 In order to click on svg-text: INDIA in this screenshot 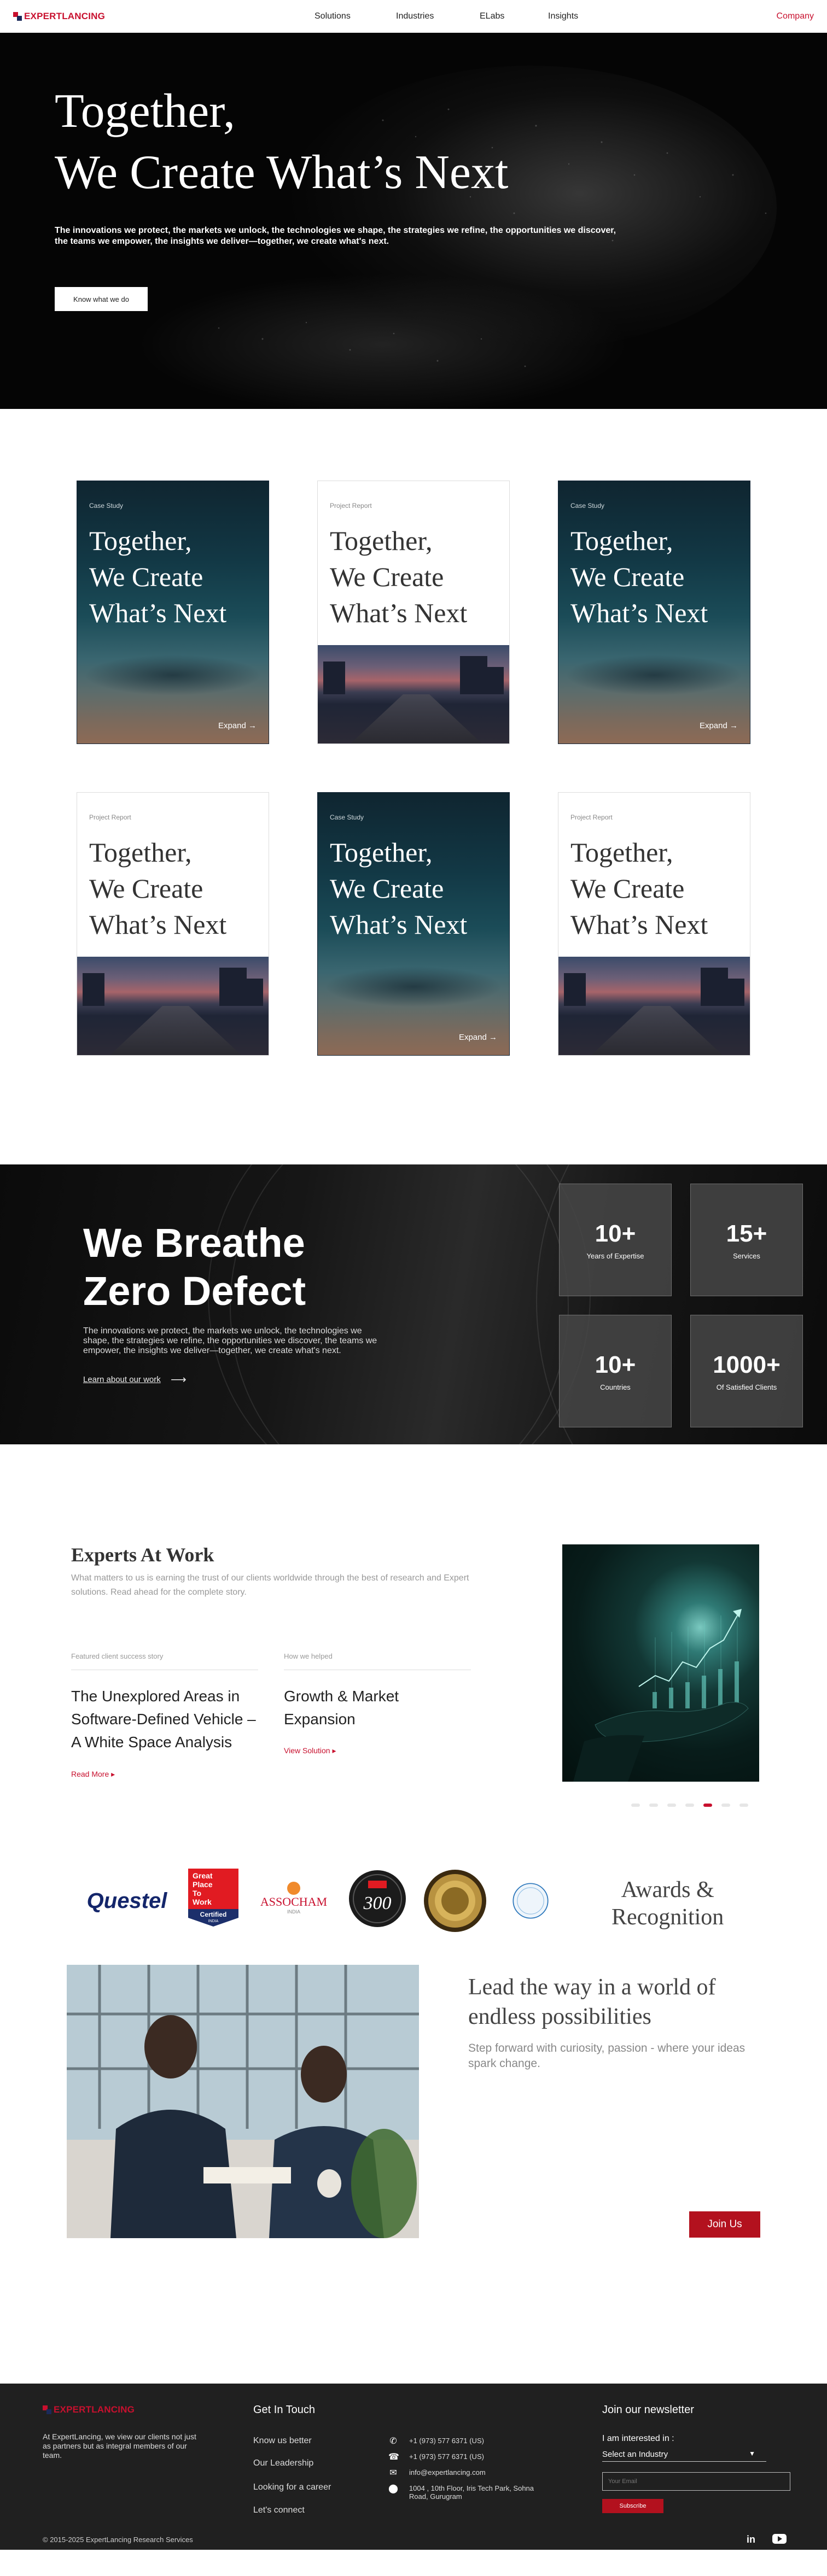, I will do `click(293, 1912)`.